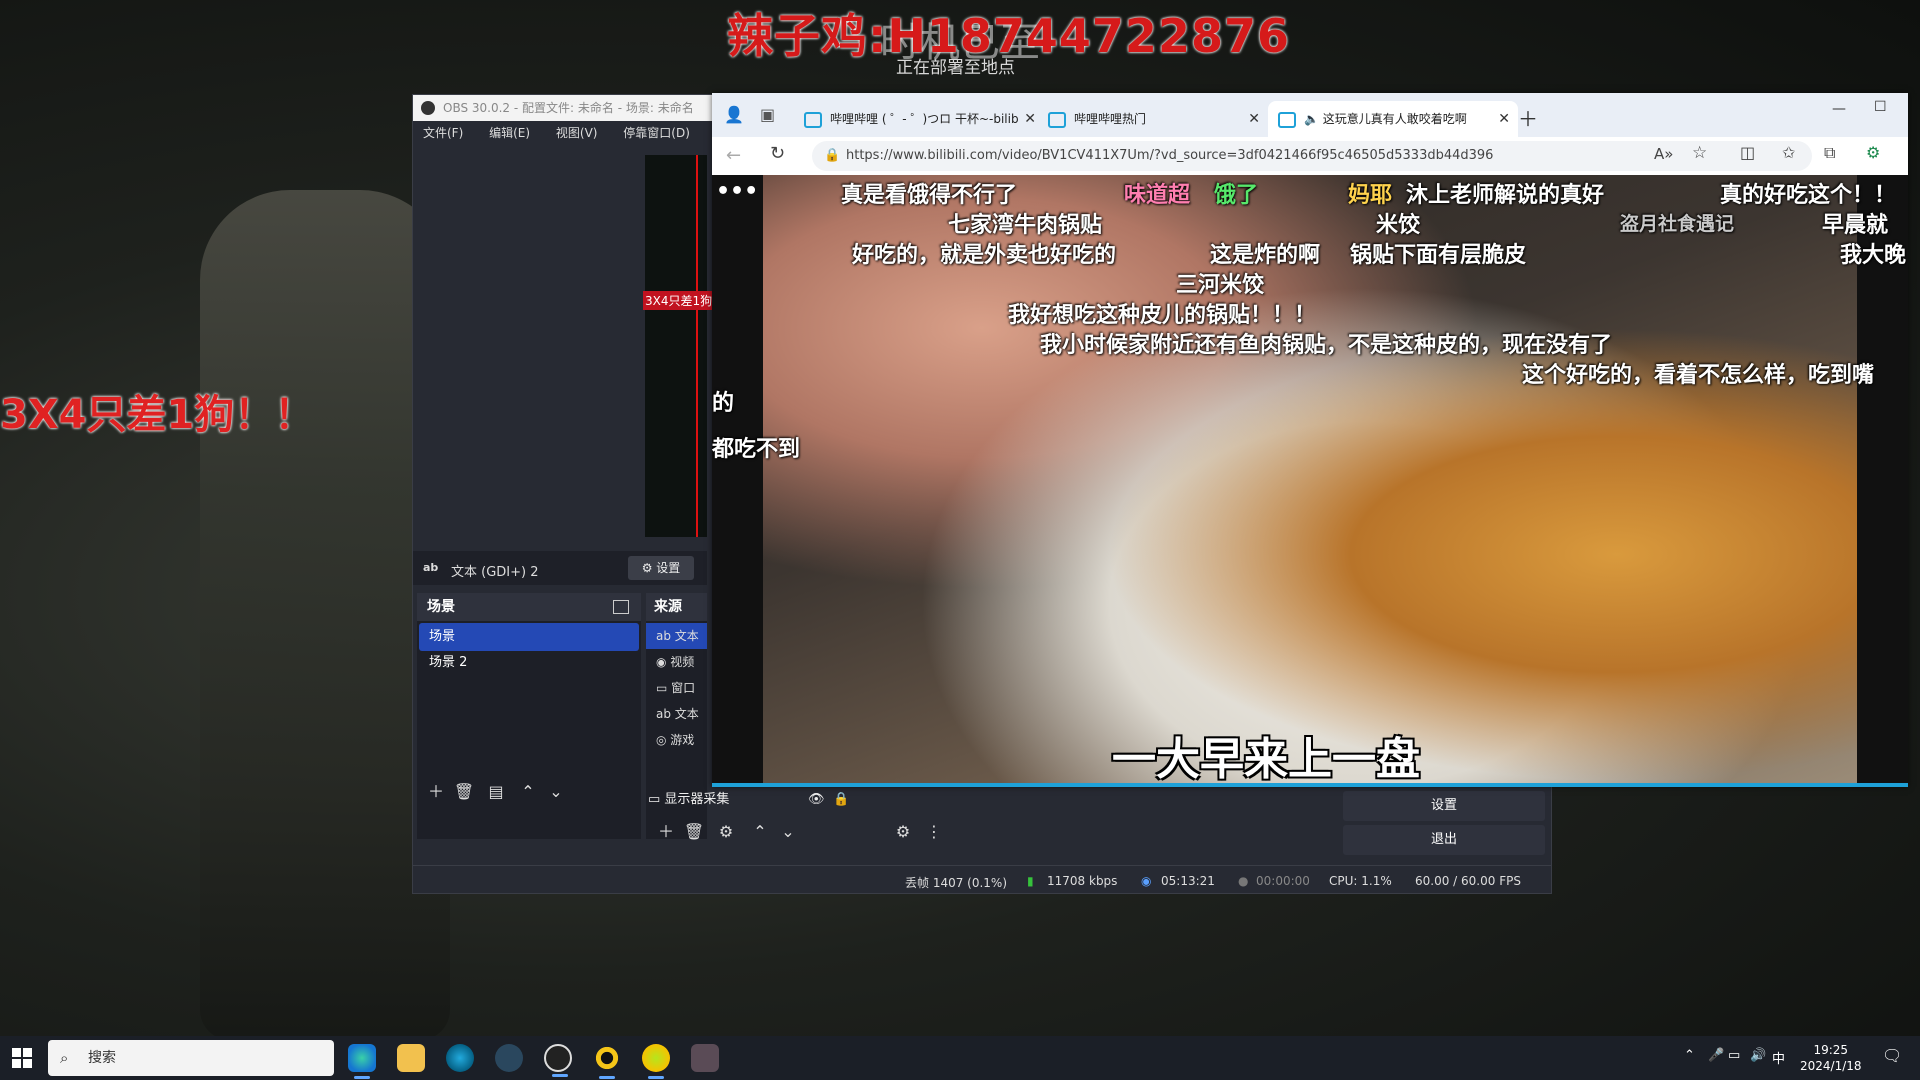 The height and width of the screenshot is (1080, 1920). Describe the element at coordinates (686, 714) in the screenshot. I see `source-item-label: 文本` at that location.